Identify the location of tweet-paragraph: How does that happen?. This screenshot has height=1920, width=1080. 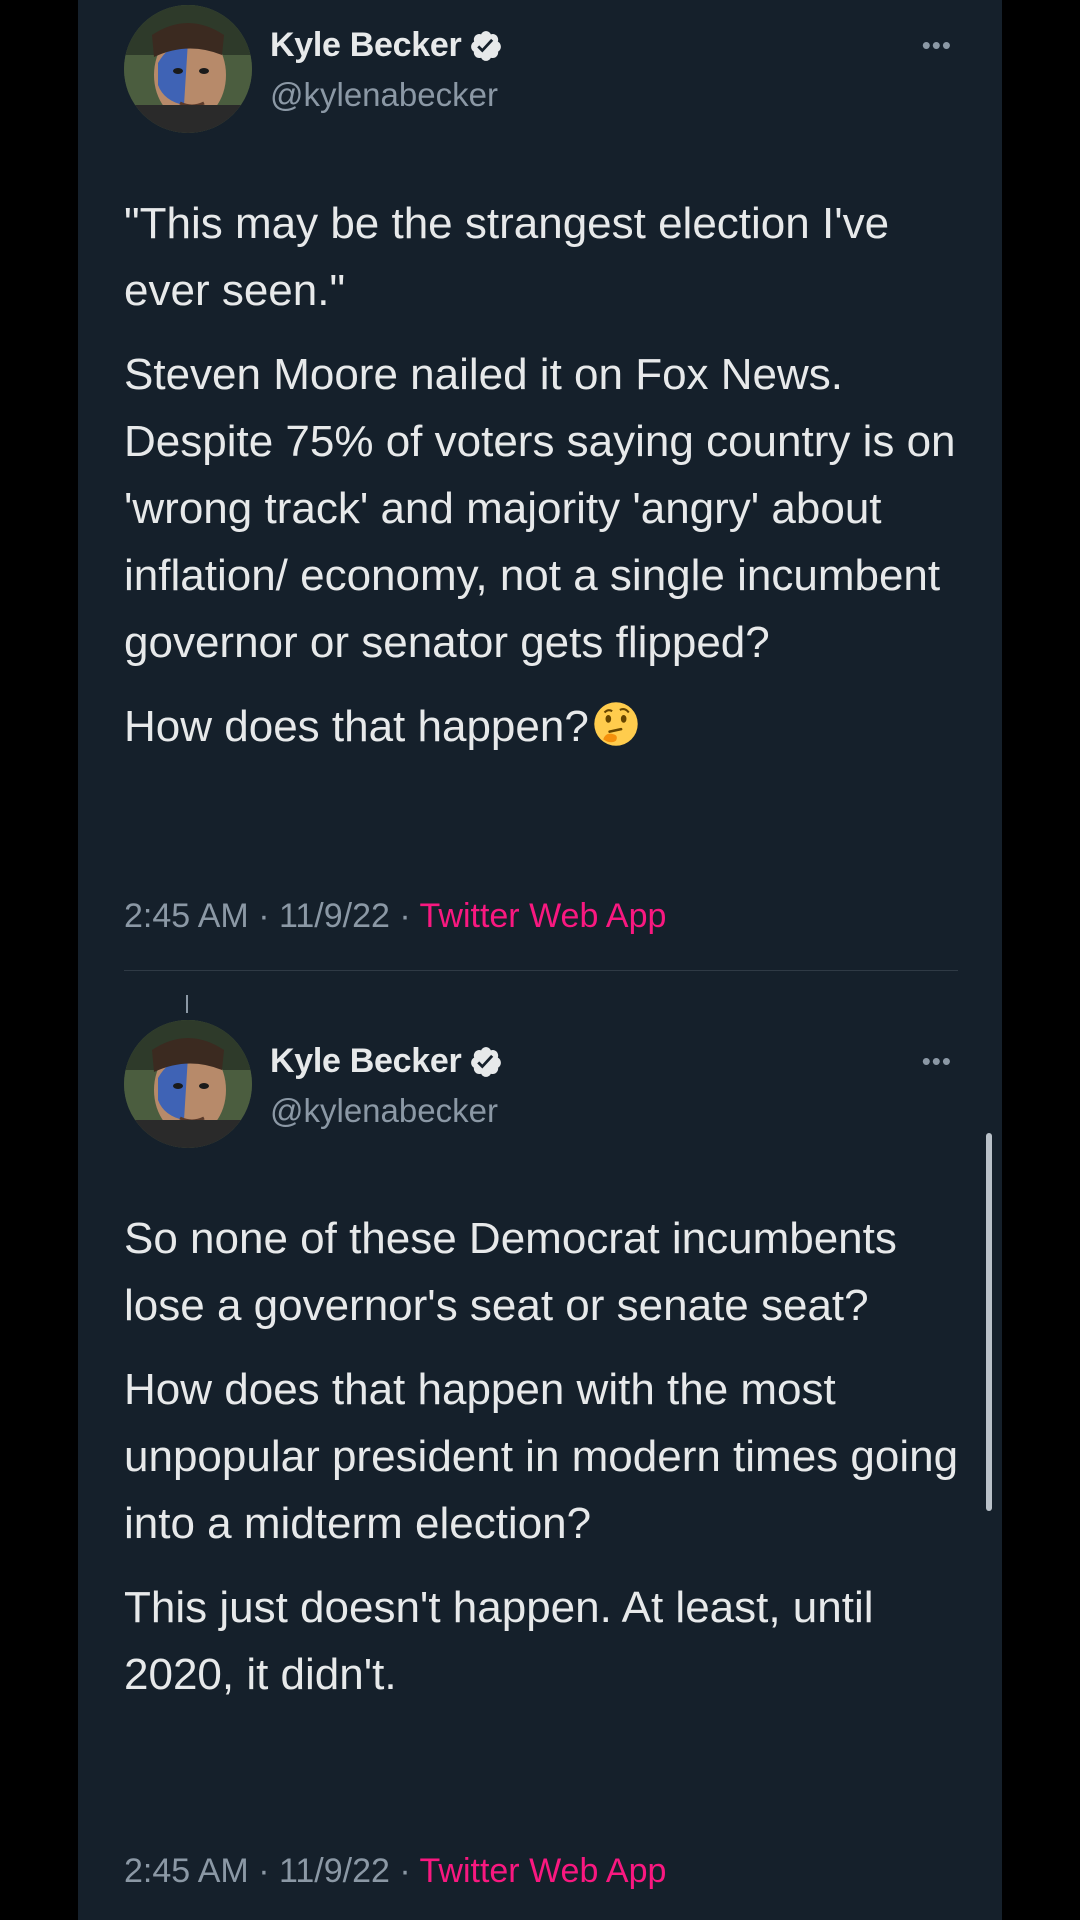
(544, 726).